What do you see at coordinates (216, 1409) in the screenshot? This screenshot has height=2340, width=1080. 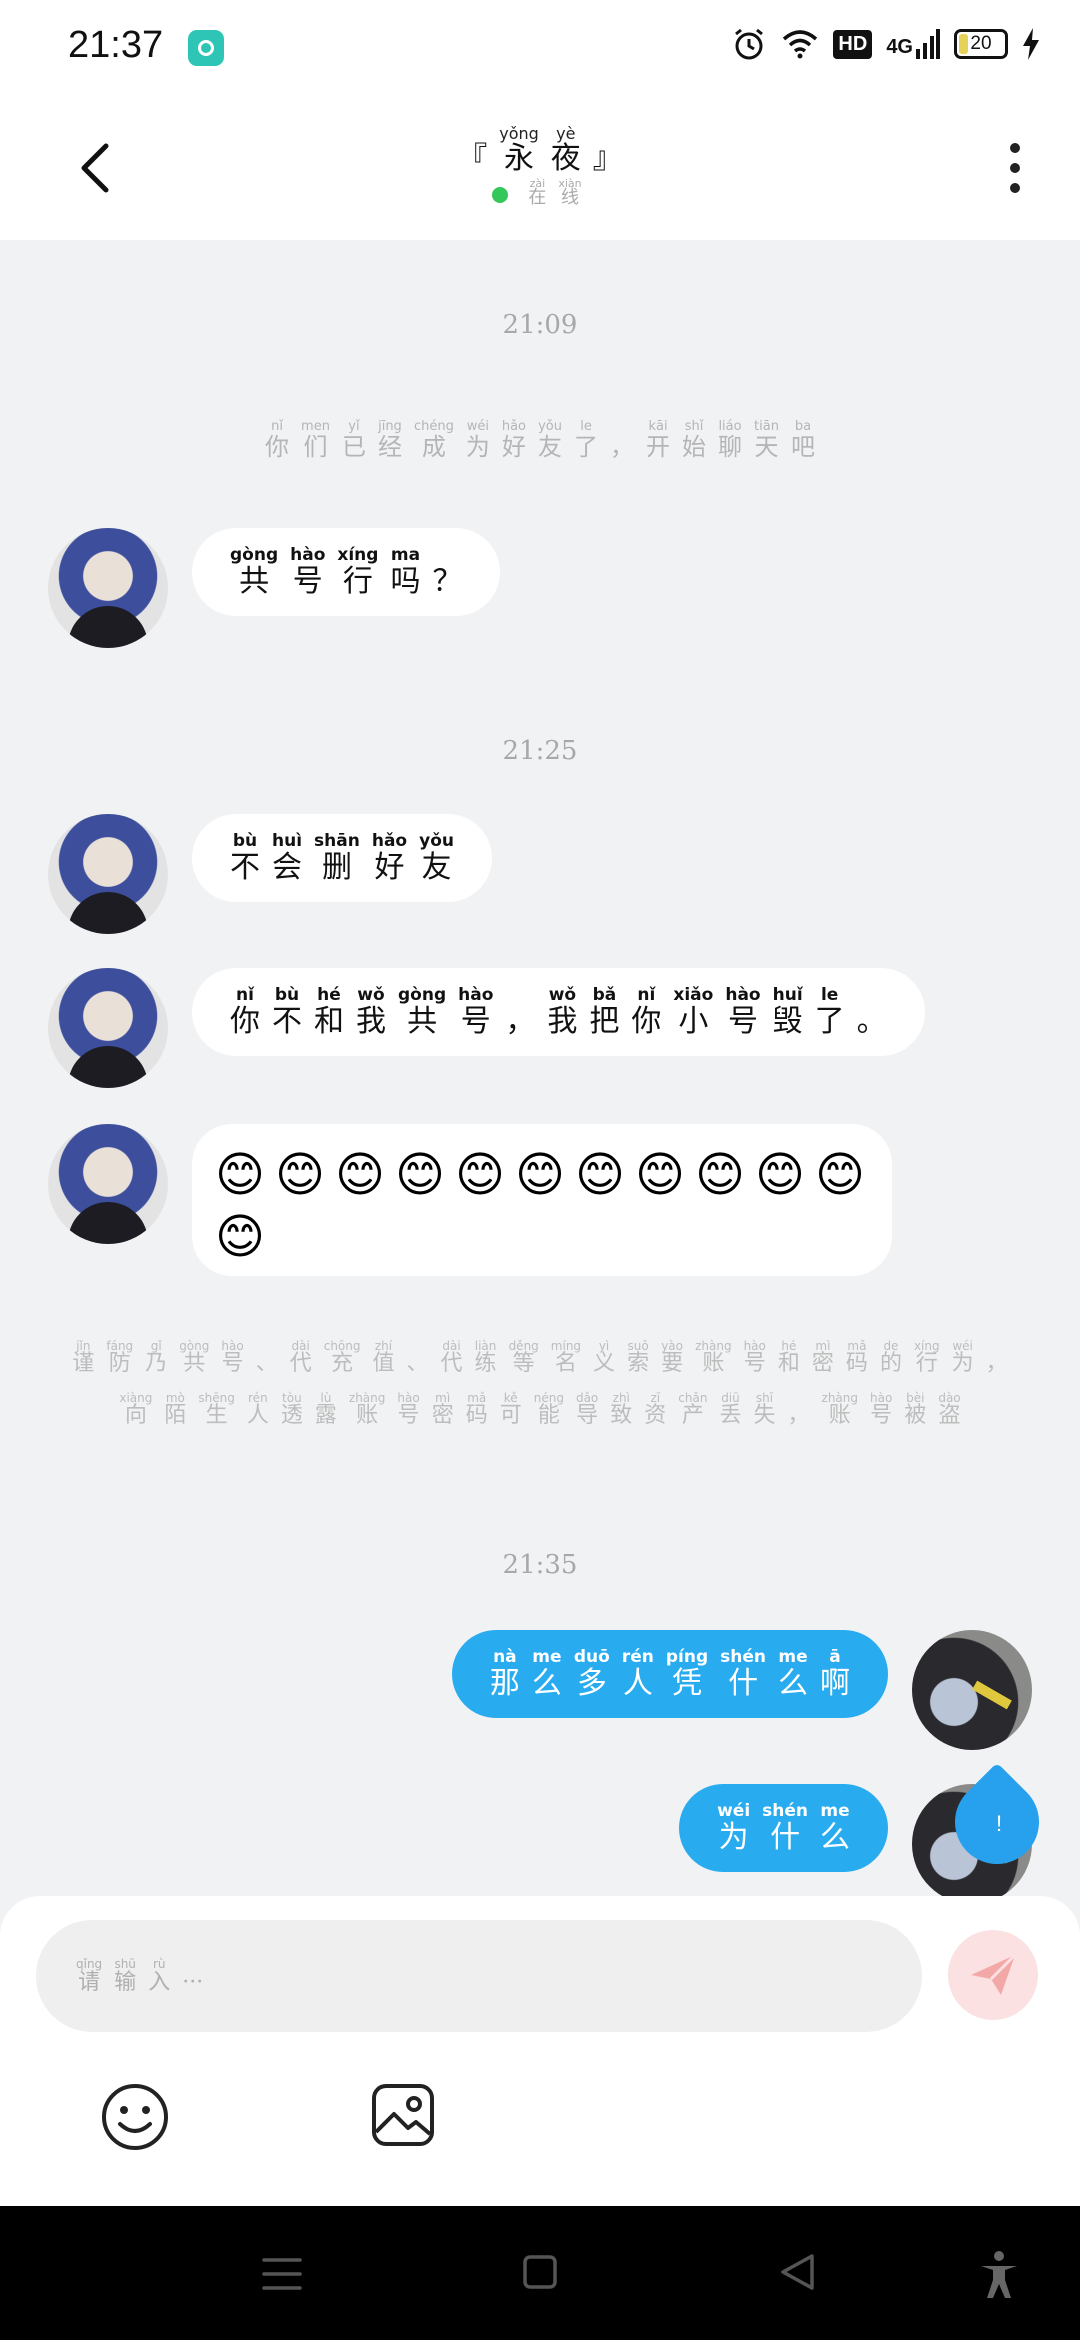 I see `ruby-char: shēng 生` at bounding box center [216, 1409].